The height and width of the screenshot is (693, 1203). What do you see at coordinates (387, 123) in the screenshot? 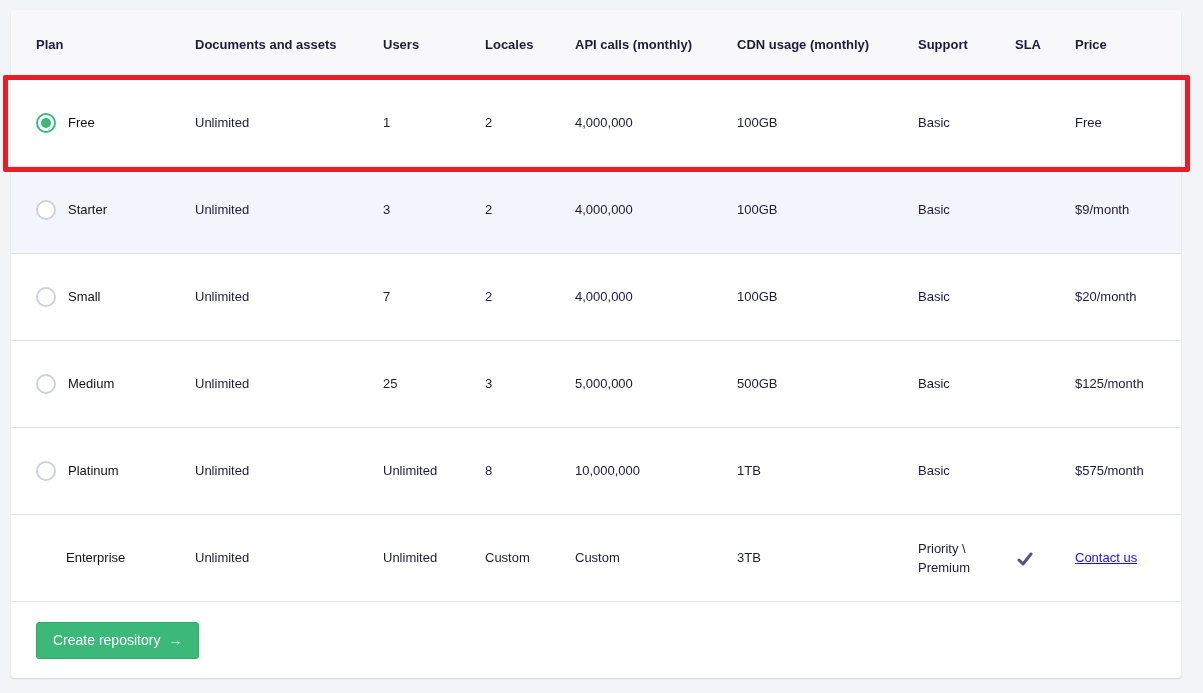
I see `table-cell: 1` at bounding box center [387, 123].